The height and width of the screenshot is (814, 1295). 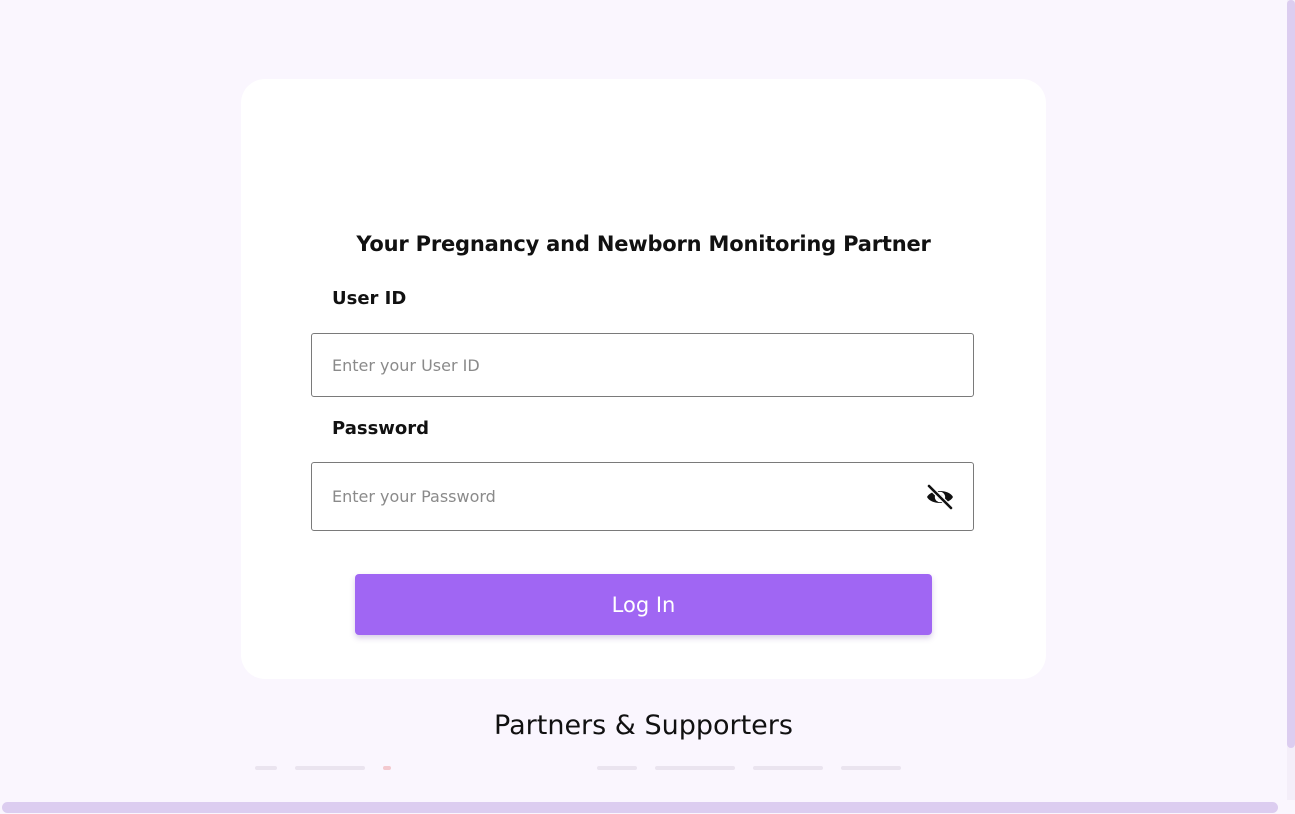 I want to click on eye-off-glyph, so click(x=940, y=496).